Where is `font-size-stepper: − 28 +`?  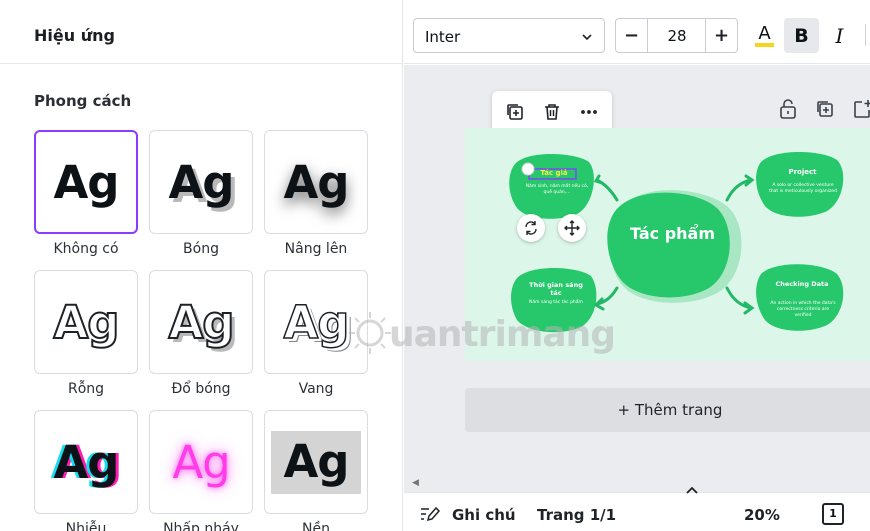
font-size-stepper: − 28 + is located at coordinates (676, 35).